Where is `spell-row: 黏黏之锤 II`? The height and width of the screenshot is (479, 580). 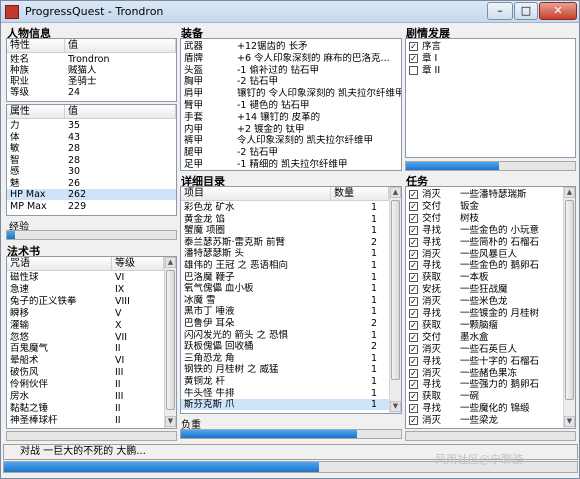
spell-row: 黏黏之锤 II is located at coordinates (91, 408).